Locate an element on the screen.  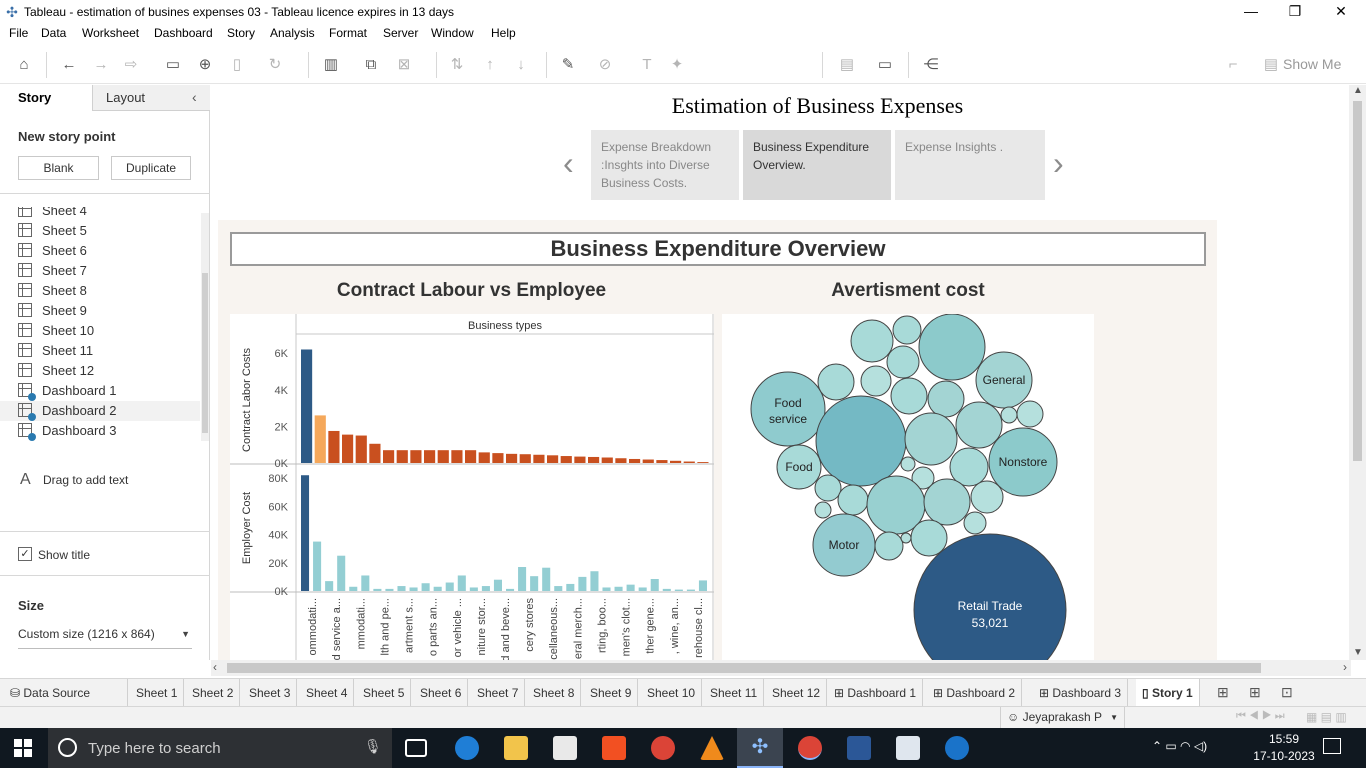
save-icon: ▭ is located at coordinates (173, 65).